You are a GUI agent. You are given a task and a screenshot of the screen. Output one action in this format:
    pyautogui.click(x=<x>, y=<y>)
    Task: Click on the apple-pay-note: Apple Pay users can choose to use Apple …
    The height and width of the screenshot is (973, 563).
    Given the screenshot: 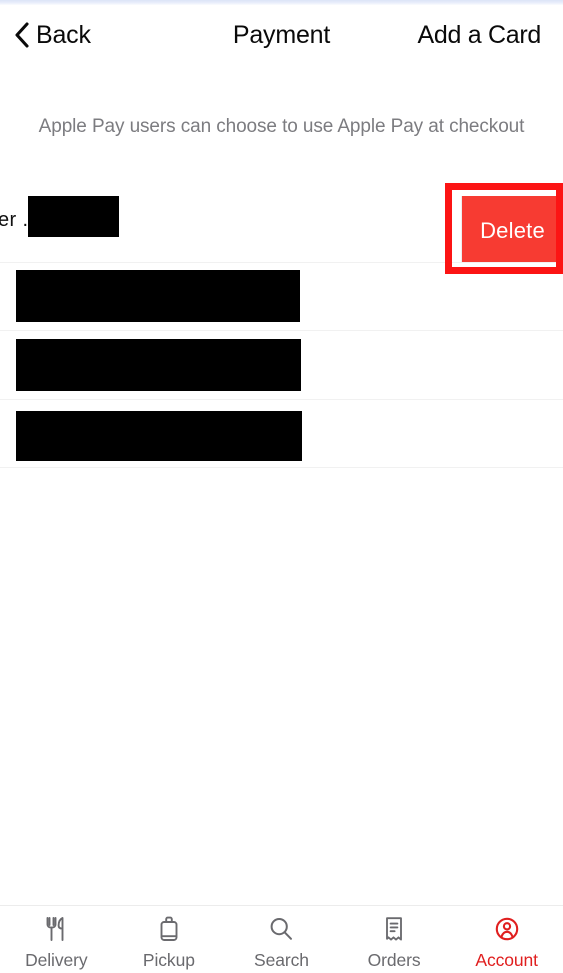 What is the action you would take?
    pyautogui.click(x=281, y=126)
    